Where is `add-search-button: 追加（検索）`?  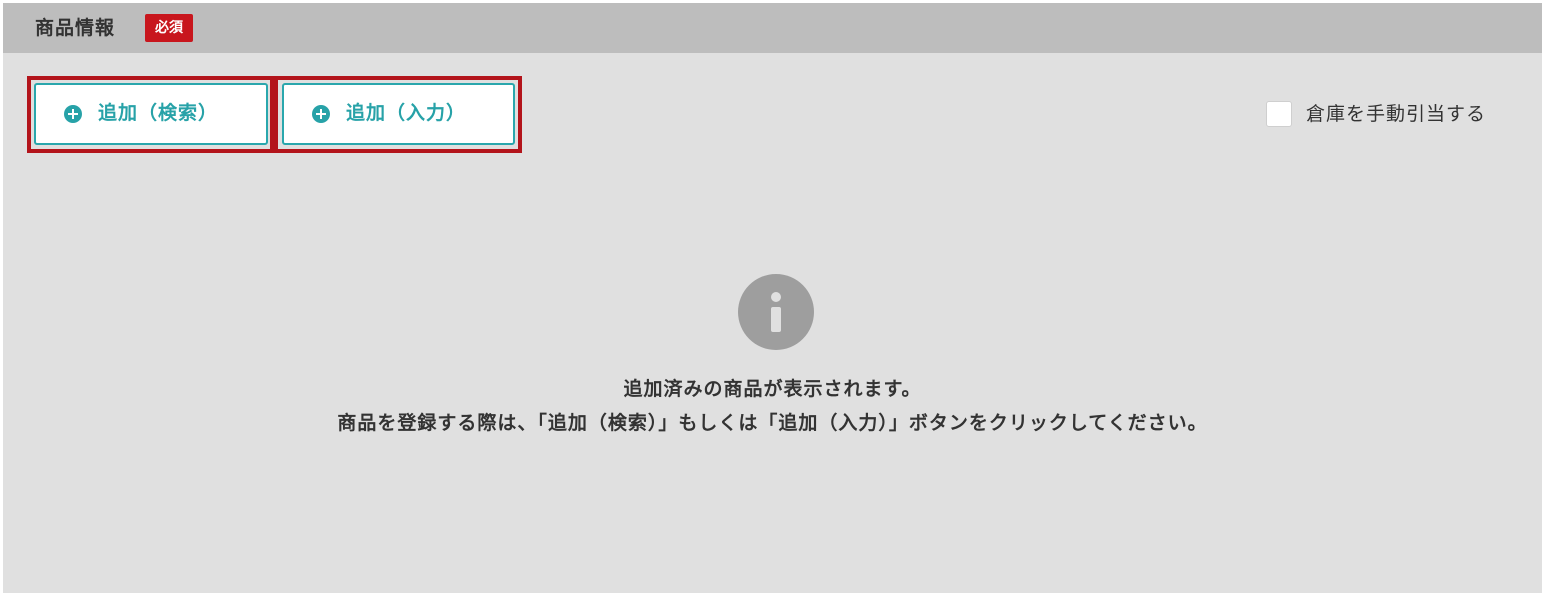 add-search-button: 追加（検索） is located at coordinates (151, 114).